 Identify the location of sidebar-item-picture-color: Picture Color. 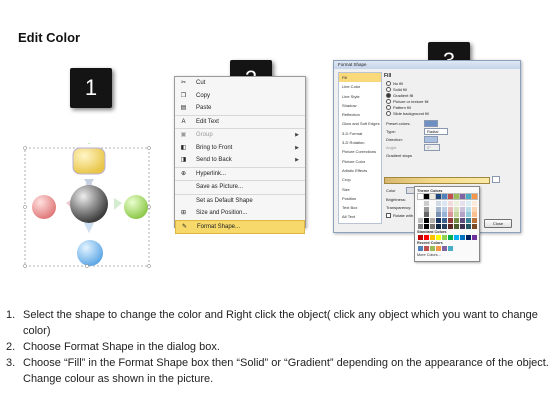
(360, 161).